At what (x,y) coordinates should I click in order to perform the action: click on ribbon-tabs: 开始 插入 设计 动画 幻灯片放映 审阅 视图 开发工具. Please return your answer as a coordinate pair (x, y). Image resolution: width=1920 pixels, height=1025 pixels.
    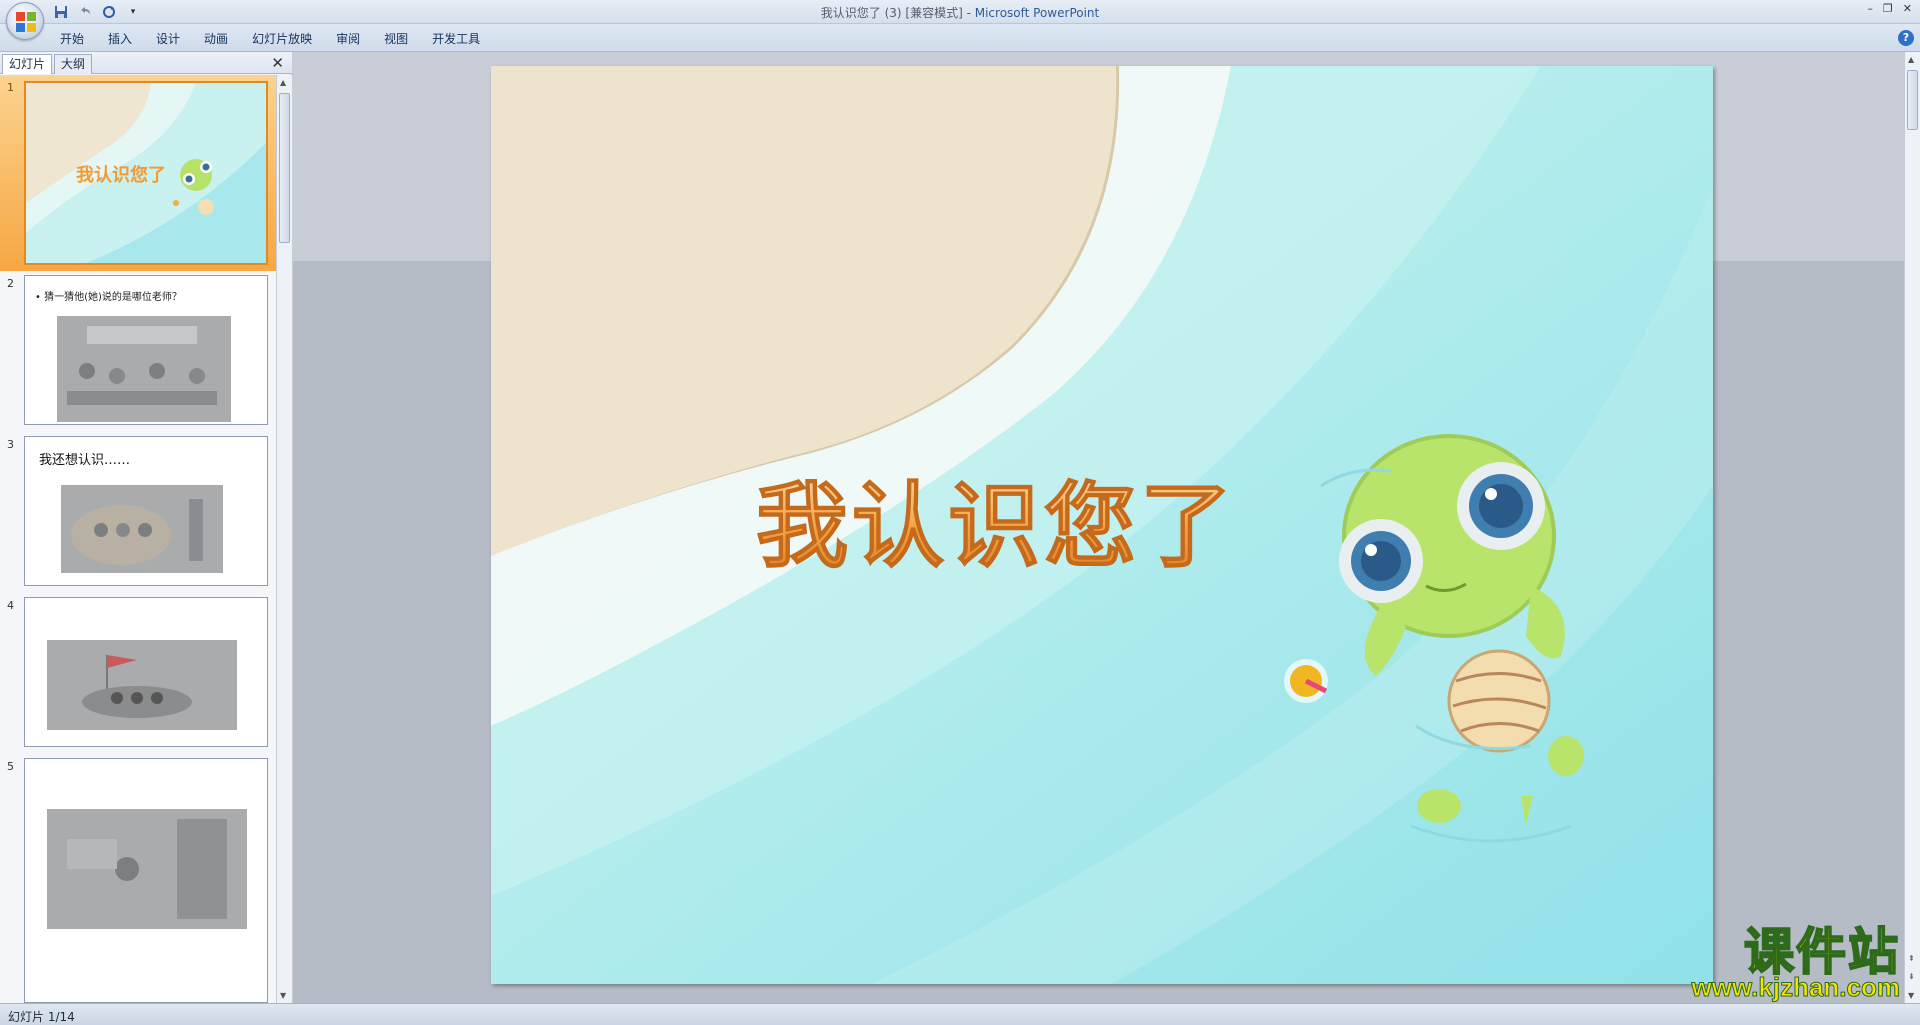
    Looking at the image, I should click on (270, 39).